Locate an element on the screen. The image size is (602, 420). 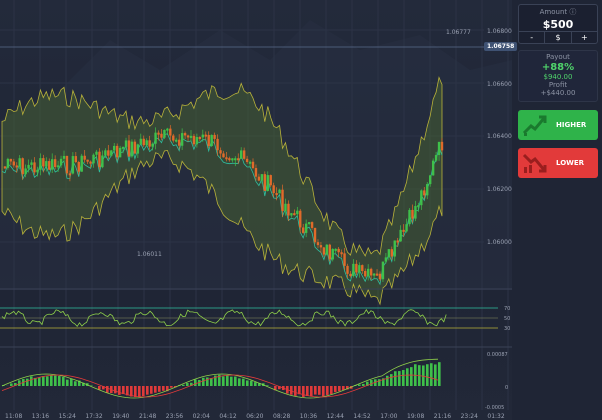
increase-amount-button: + is located at coordinates (584, 37).